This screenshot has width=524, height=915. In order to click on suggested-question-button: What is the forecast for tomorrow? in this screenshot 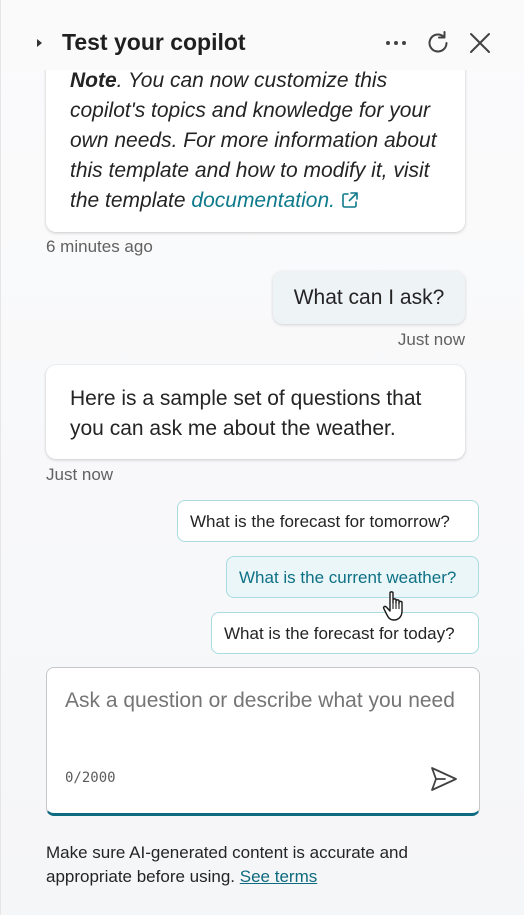, I will do `click(328, 521)`.